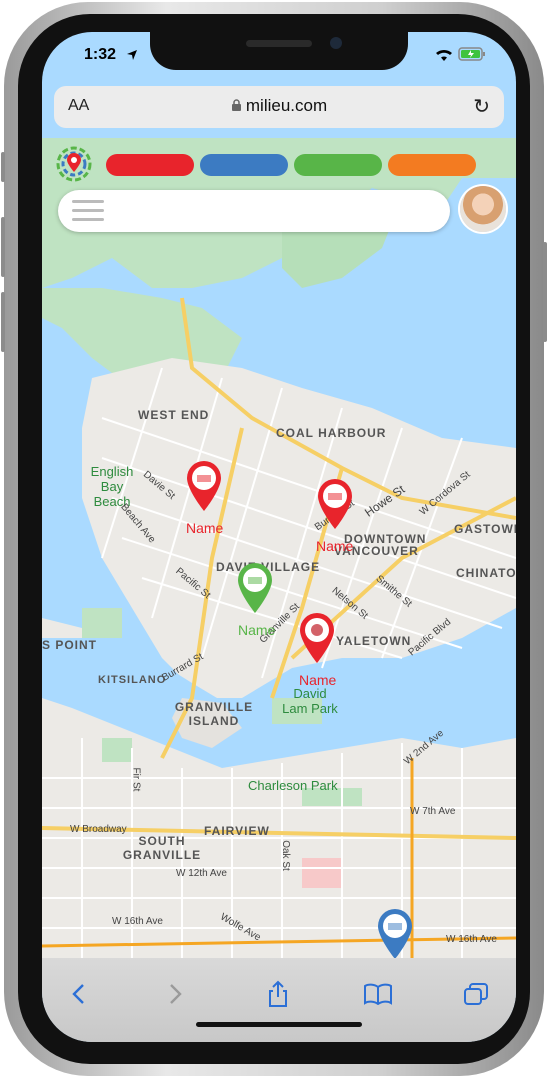 This screenshot has height=1080, width=550. What do you see at coordinates (471, 54) in the screenshot?
I see `battery-icon` at bounding box center [471, 54].